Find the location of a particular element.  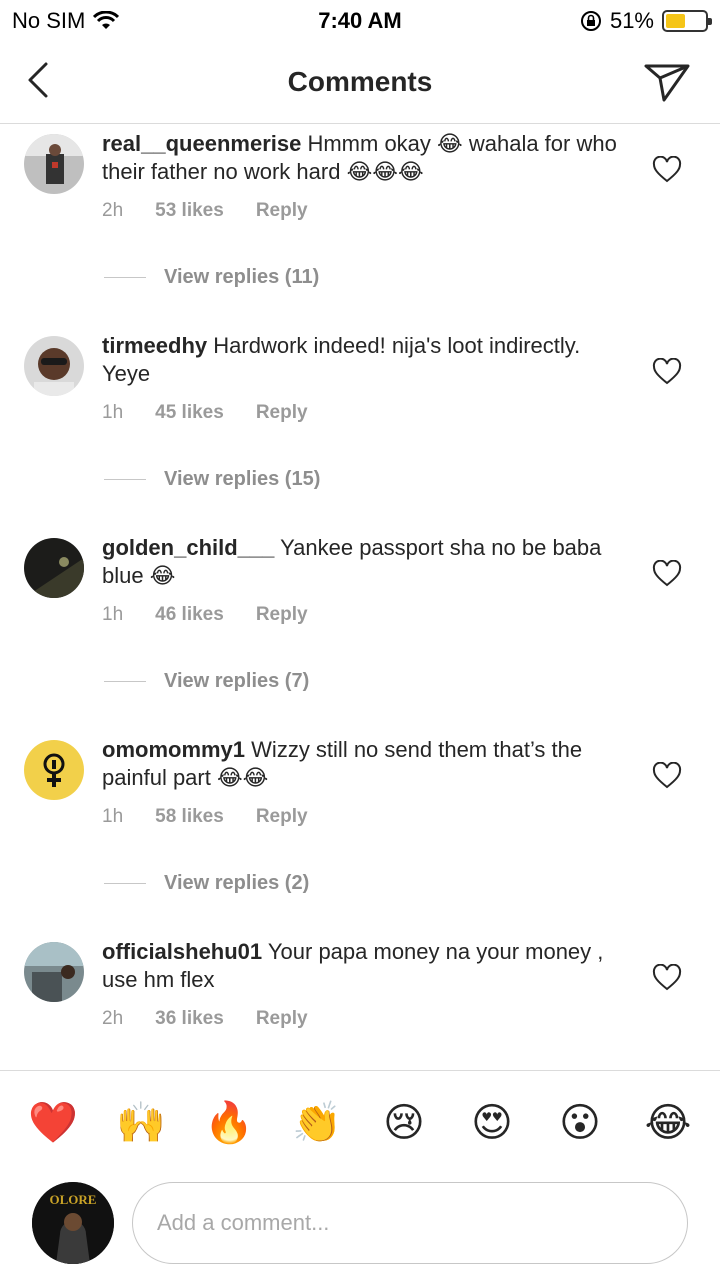

surprised-emoji-button: 😮 is located at coordinates (580, 1123).